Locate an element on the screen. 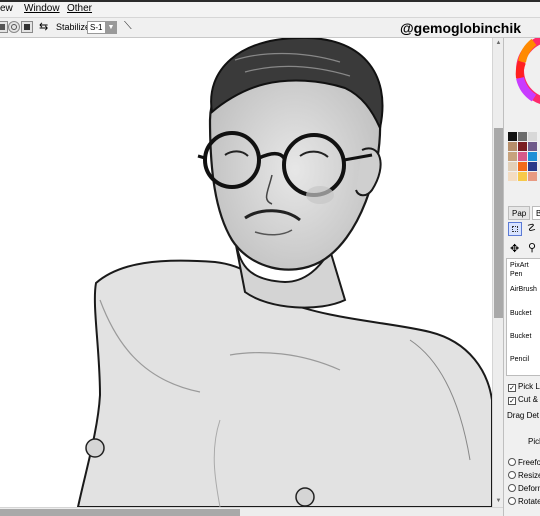 Image resolution: width=540 pixels, height=516 pixels. tool-label: AirBrush is located at coordinates (523, 289).